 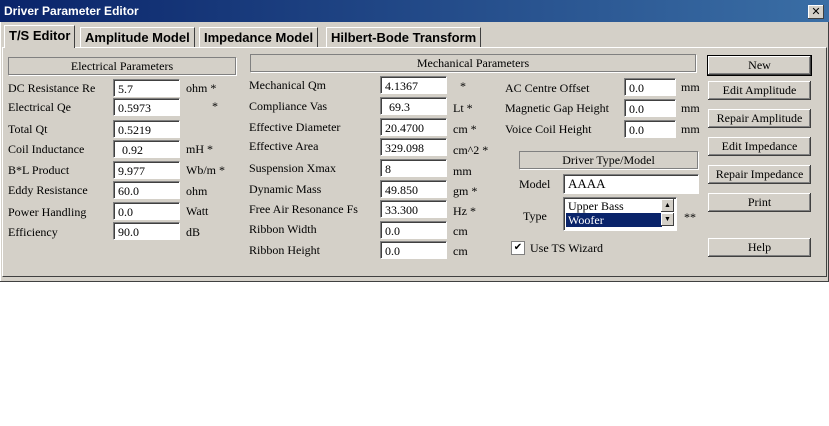 I want to click on free-air-resonance-field: 33.300, so click(x=413, y=209).